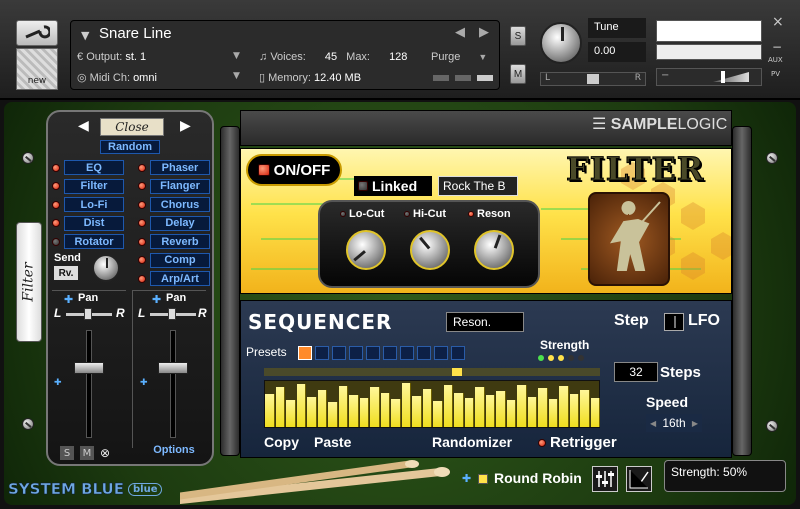 The height and width of the screenshot is (509, 800). Describe the element at coordinates (518, 36) in the screenshot. I see `solo-button: S` at that location.